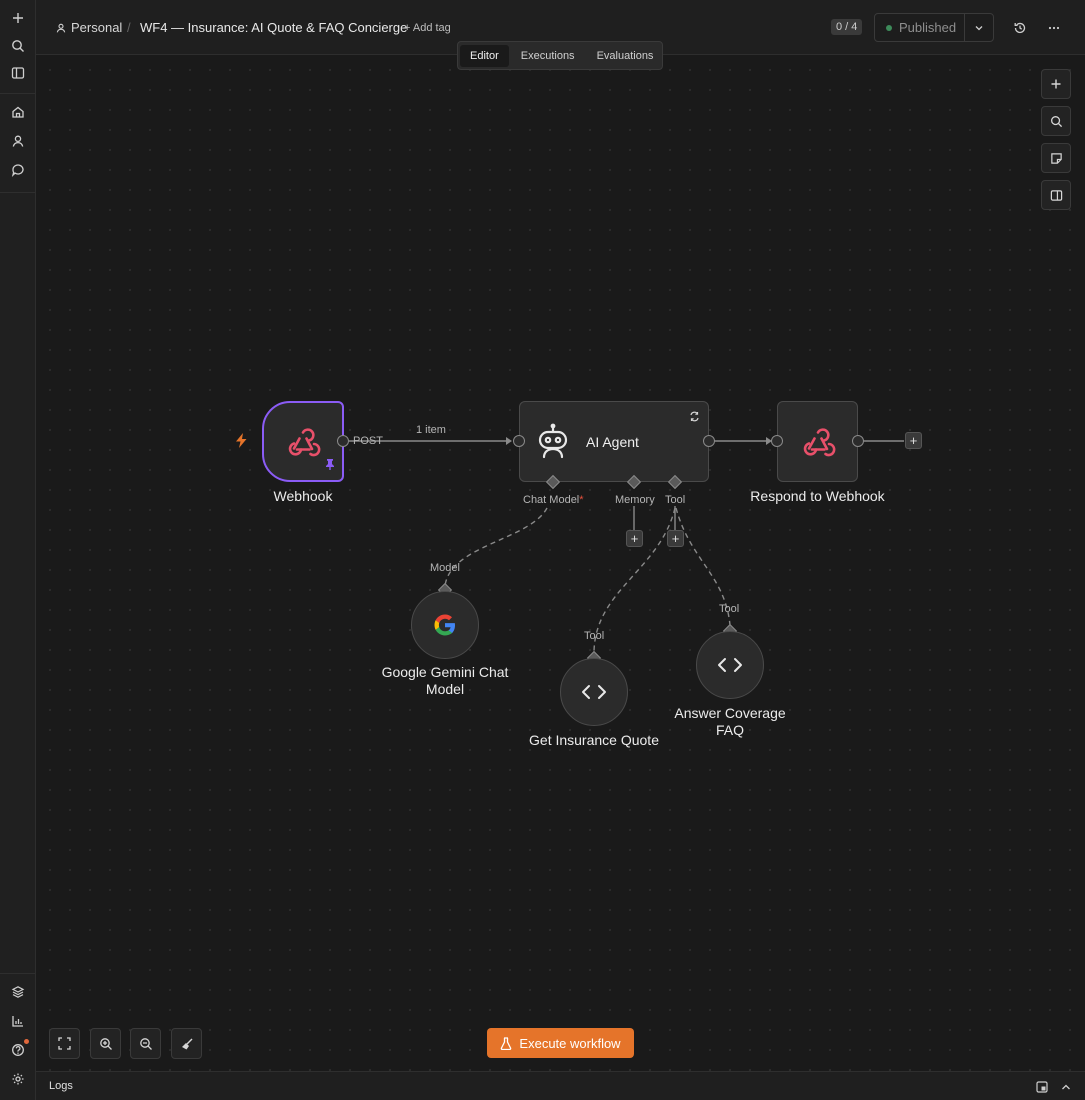  I want to click on breadcrumb-project-label: Personal, so click(97, 27).